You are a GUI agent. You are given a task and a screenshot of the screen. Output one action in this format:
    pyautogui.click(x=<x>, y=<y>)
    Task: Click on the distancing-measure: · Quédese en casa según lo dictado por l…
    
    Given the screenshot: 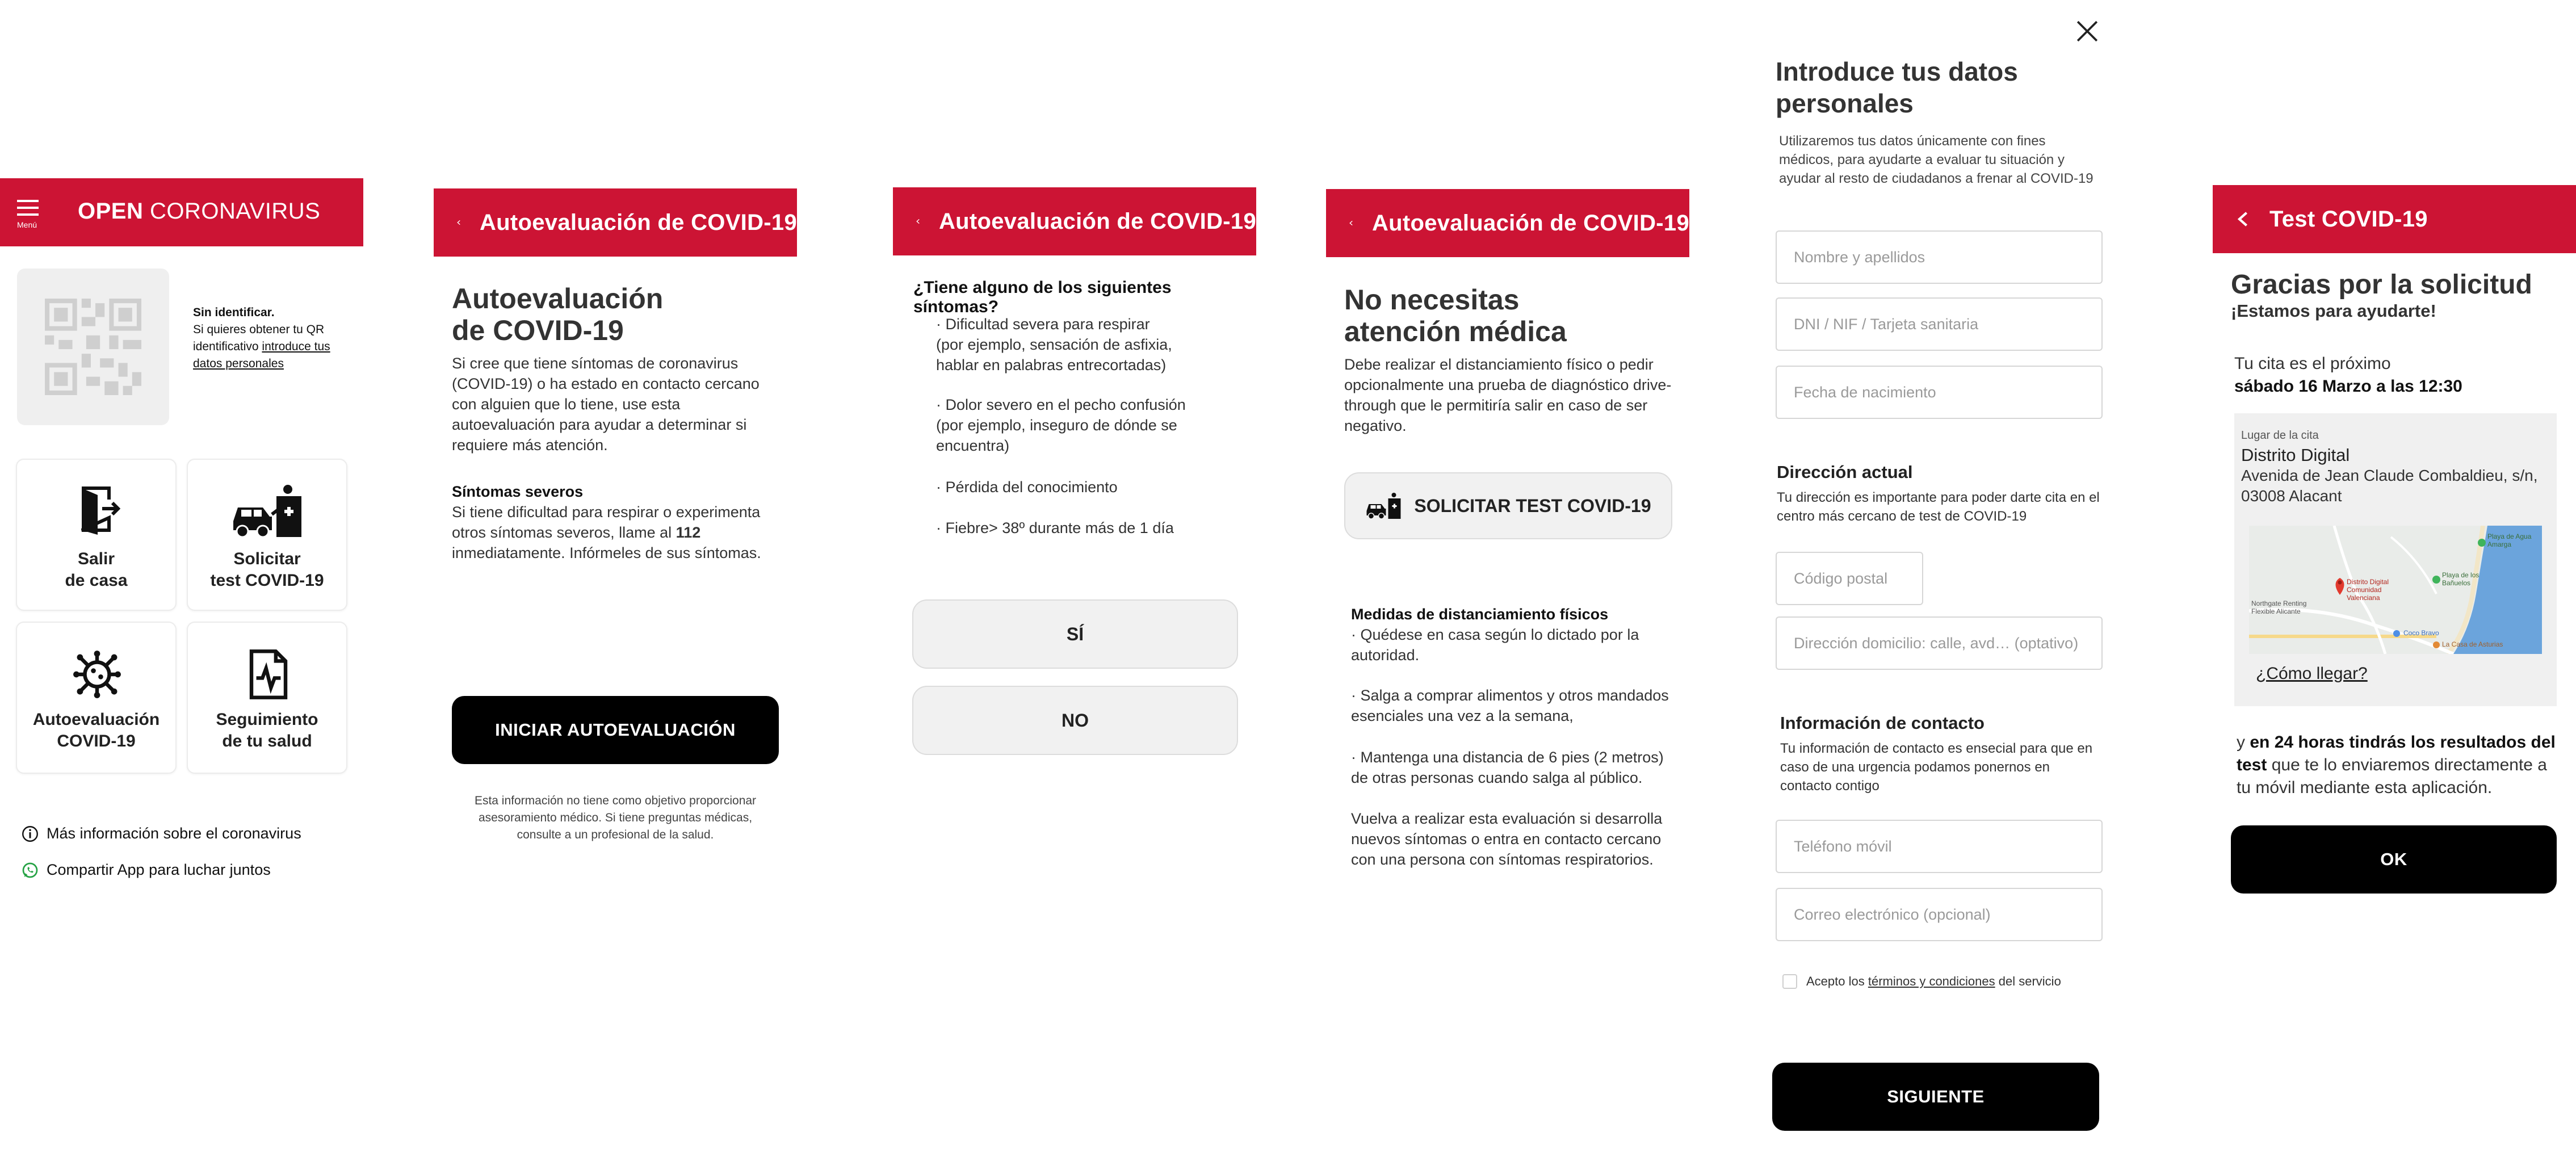 What is the action you would take?
    pyautogui.click(x=1495, y=645)
    